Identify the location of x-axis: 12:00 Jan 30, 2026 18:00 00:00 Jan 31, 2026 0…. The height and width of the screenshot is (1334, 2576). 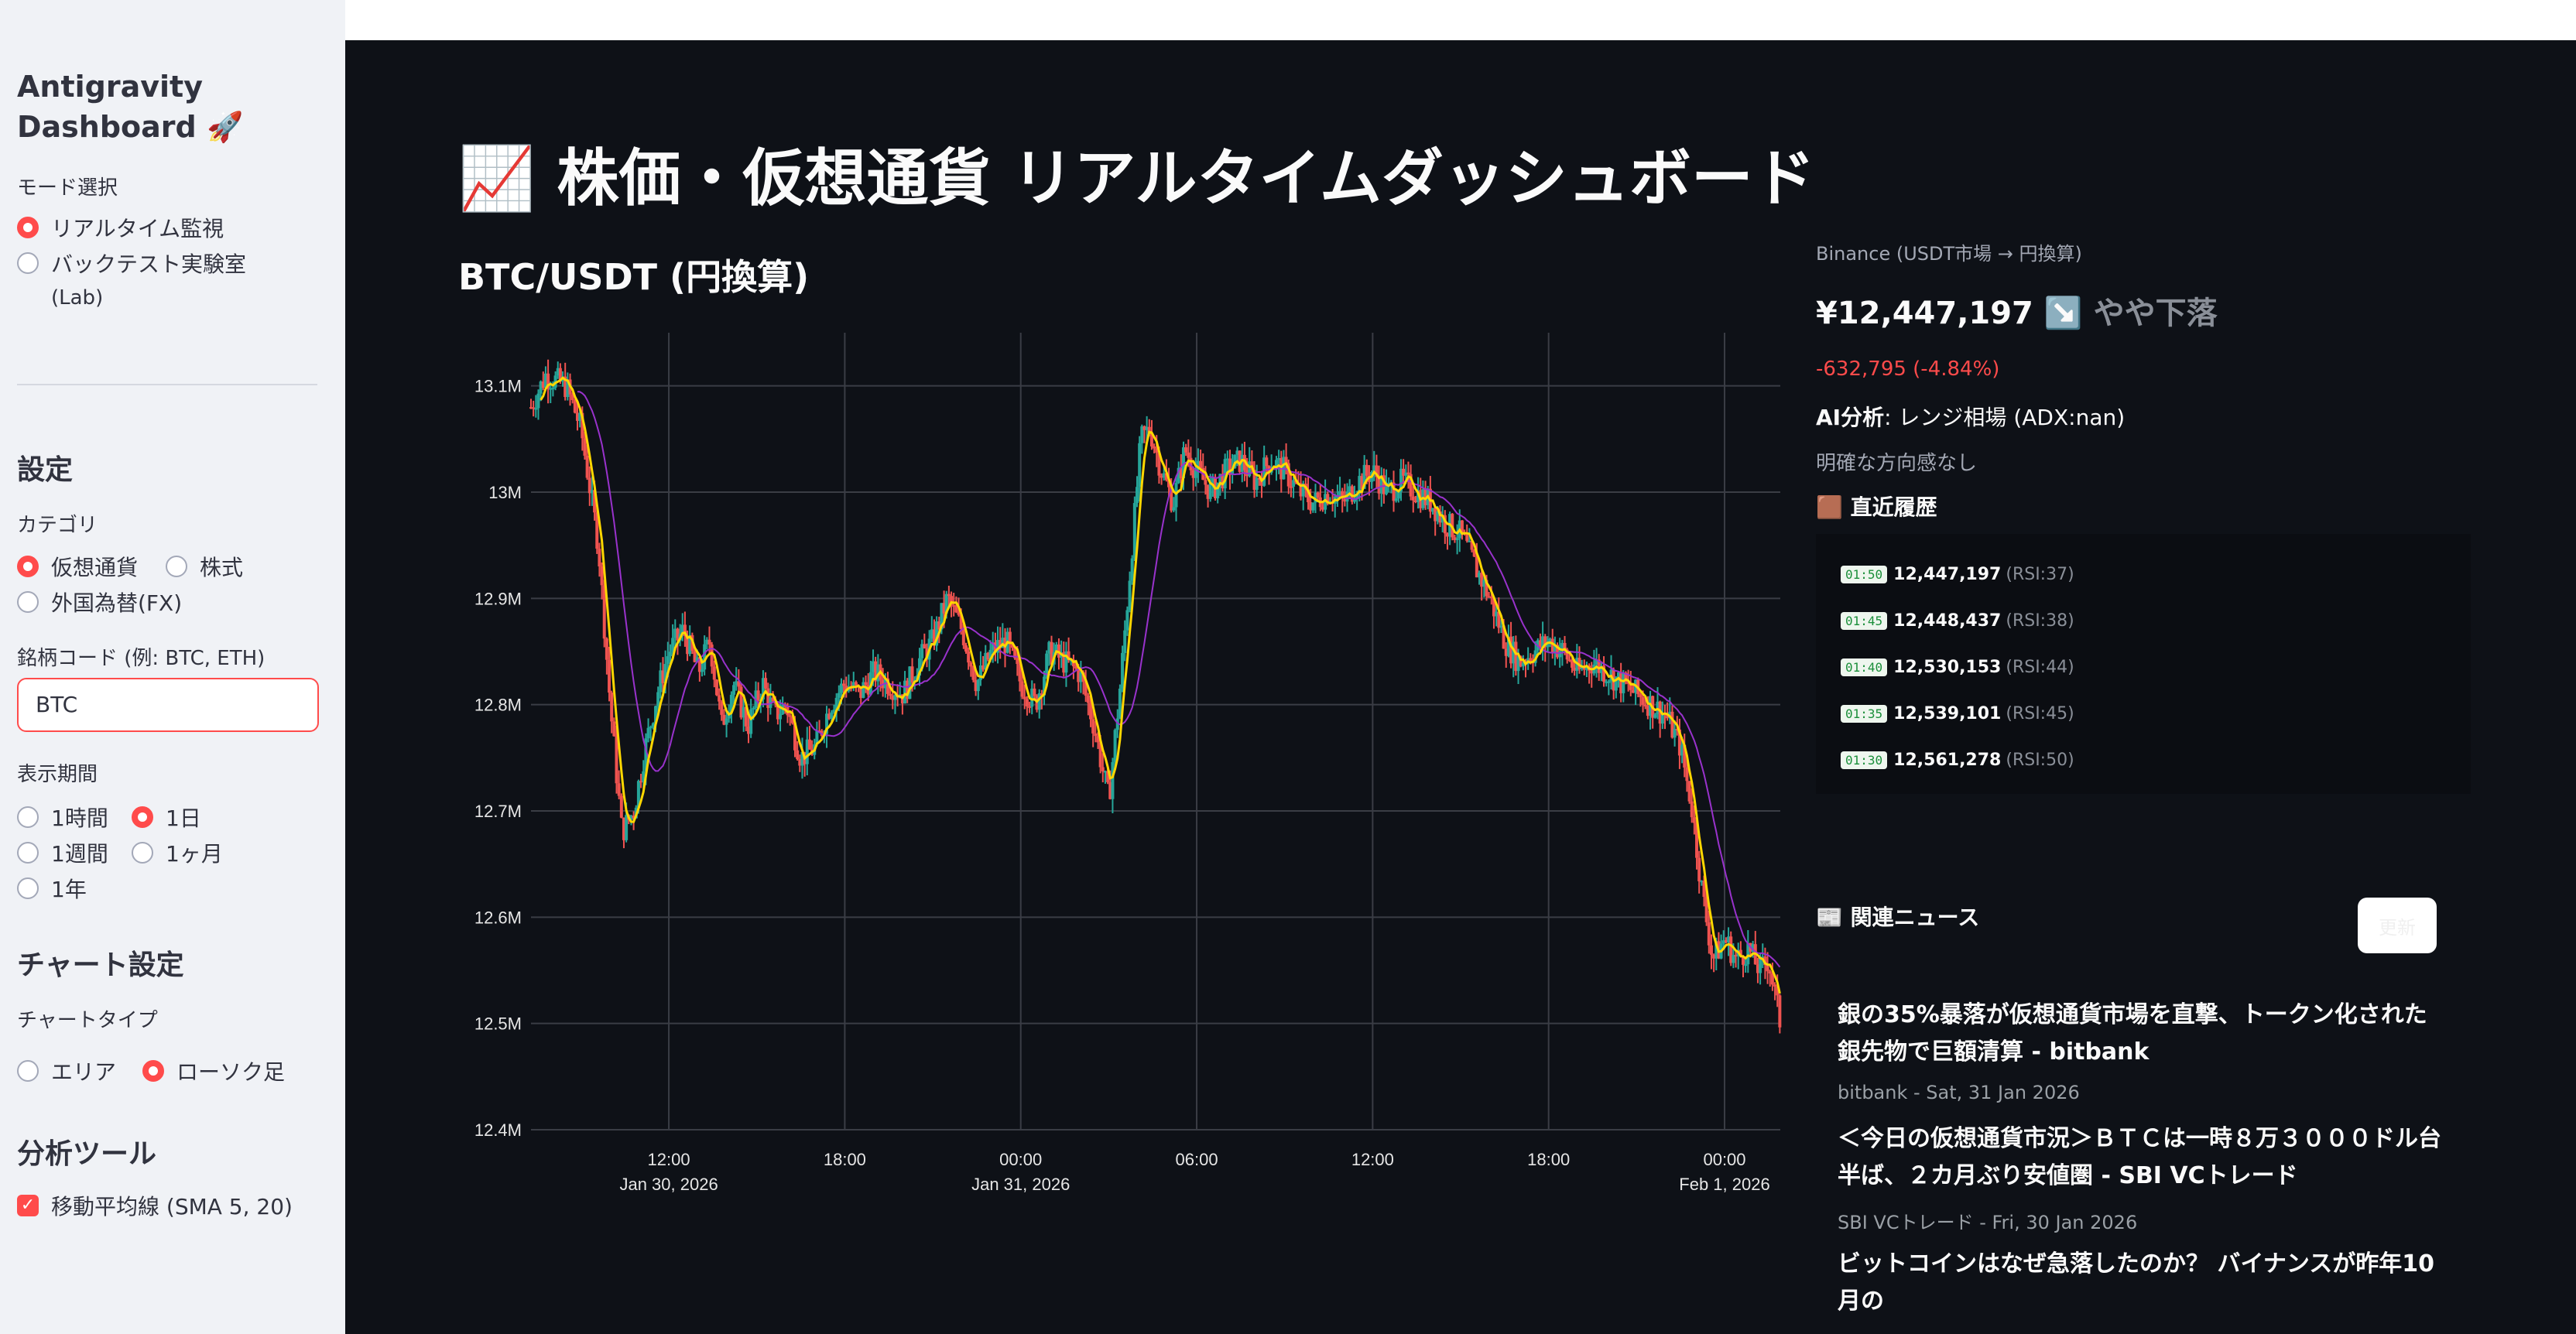
(1194, 1172).